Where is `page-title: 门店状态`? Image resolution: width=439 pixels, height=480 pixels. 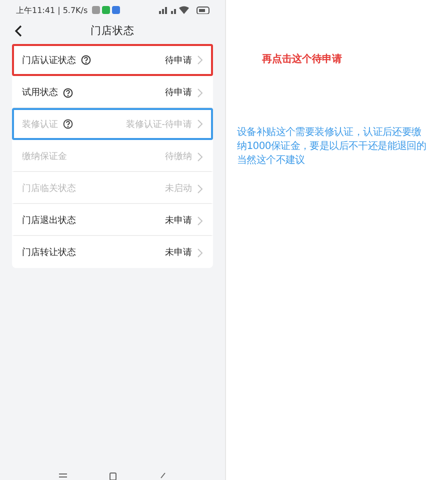 page-title: 门店状态 is located at coordinates (113, 31).